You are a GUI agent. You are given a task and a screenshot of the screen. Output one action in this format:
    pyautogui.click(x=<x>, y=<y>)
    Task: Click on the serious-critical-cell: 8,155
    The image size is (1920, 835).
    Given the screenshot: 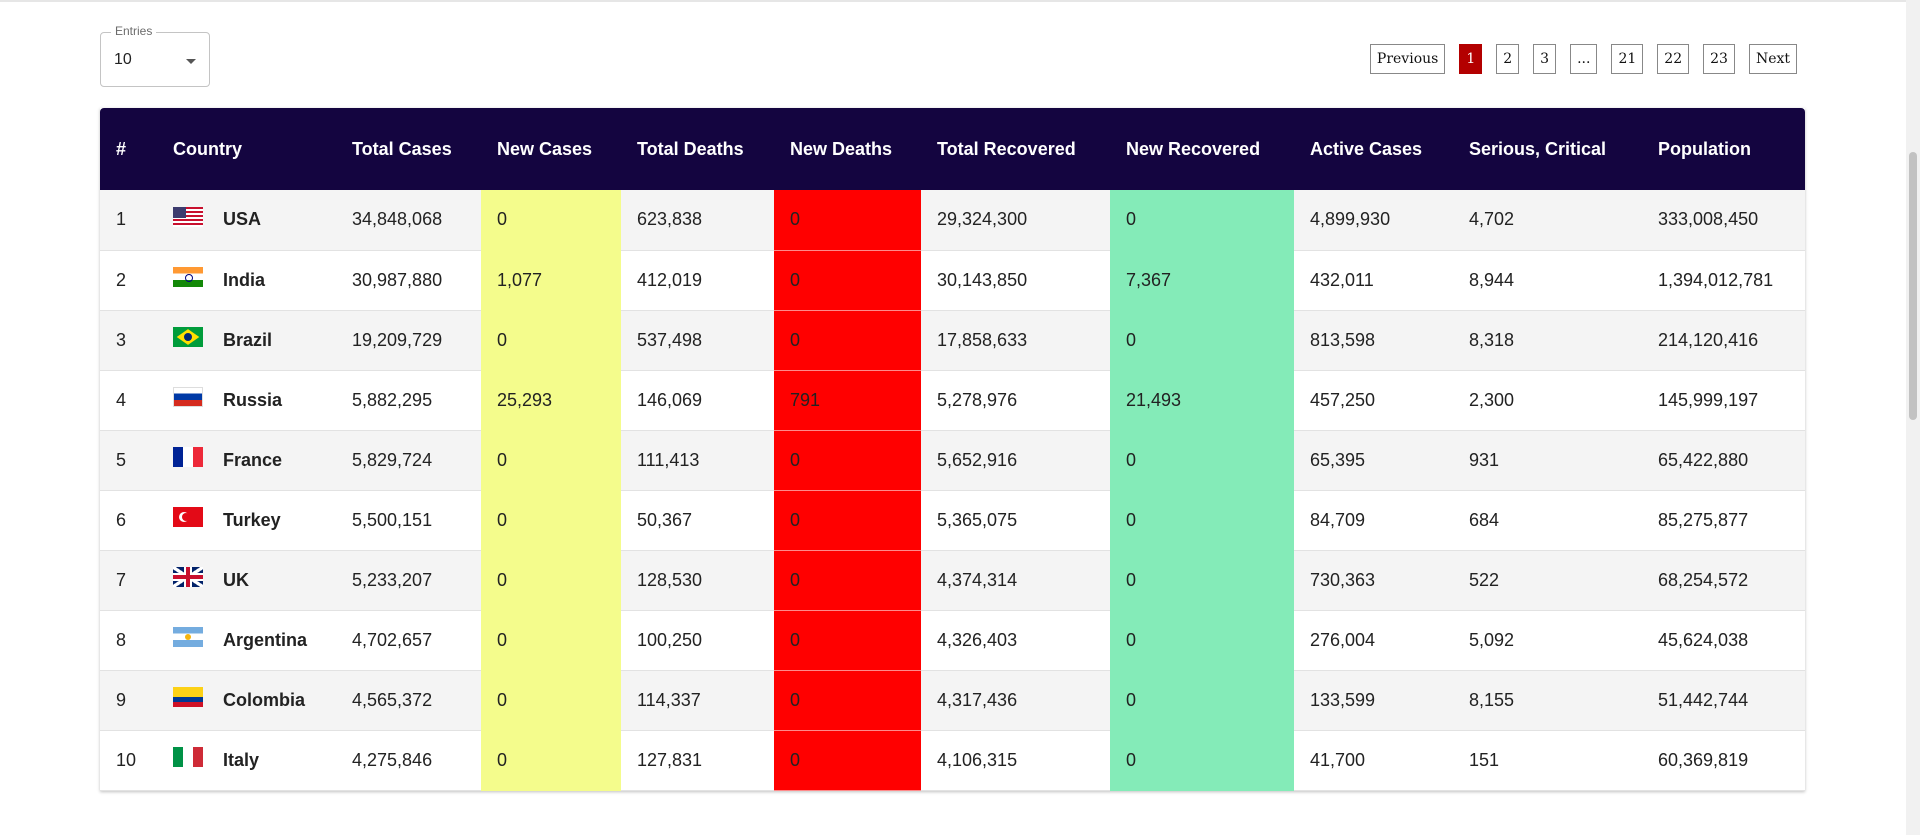 What is the action you would take?
    pyautogui.click(x=1547, y=700)
    